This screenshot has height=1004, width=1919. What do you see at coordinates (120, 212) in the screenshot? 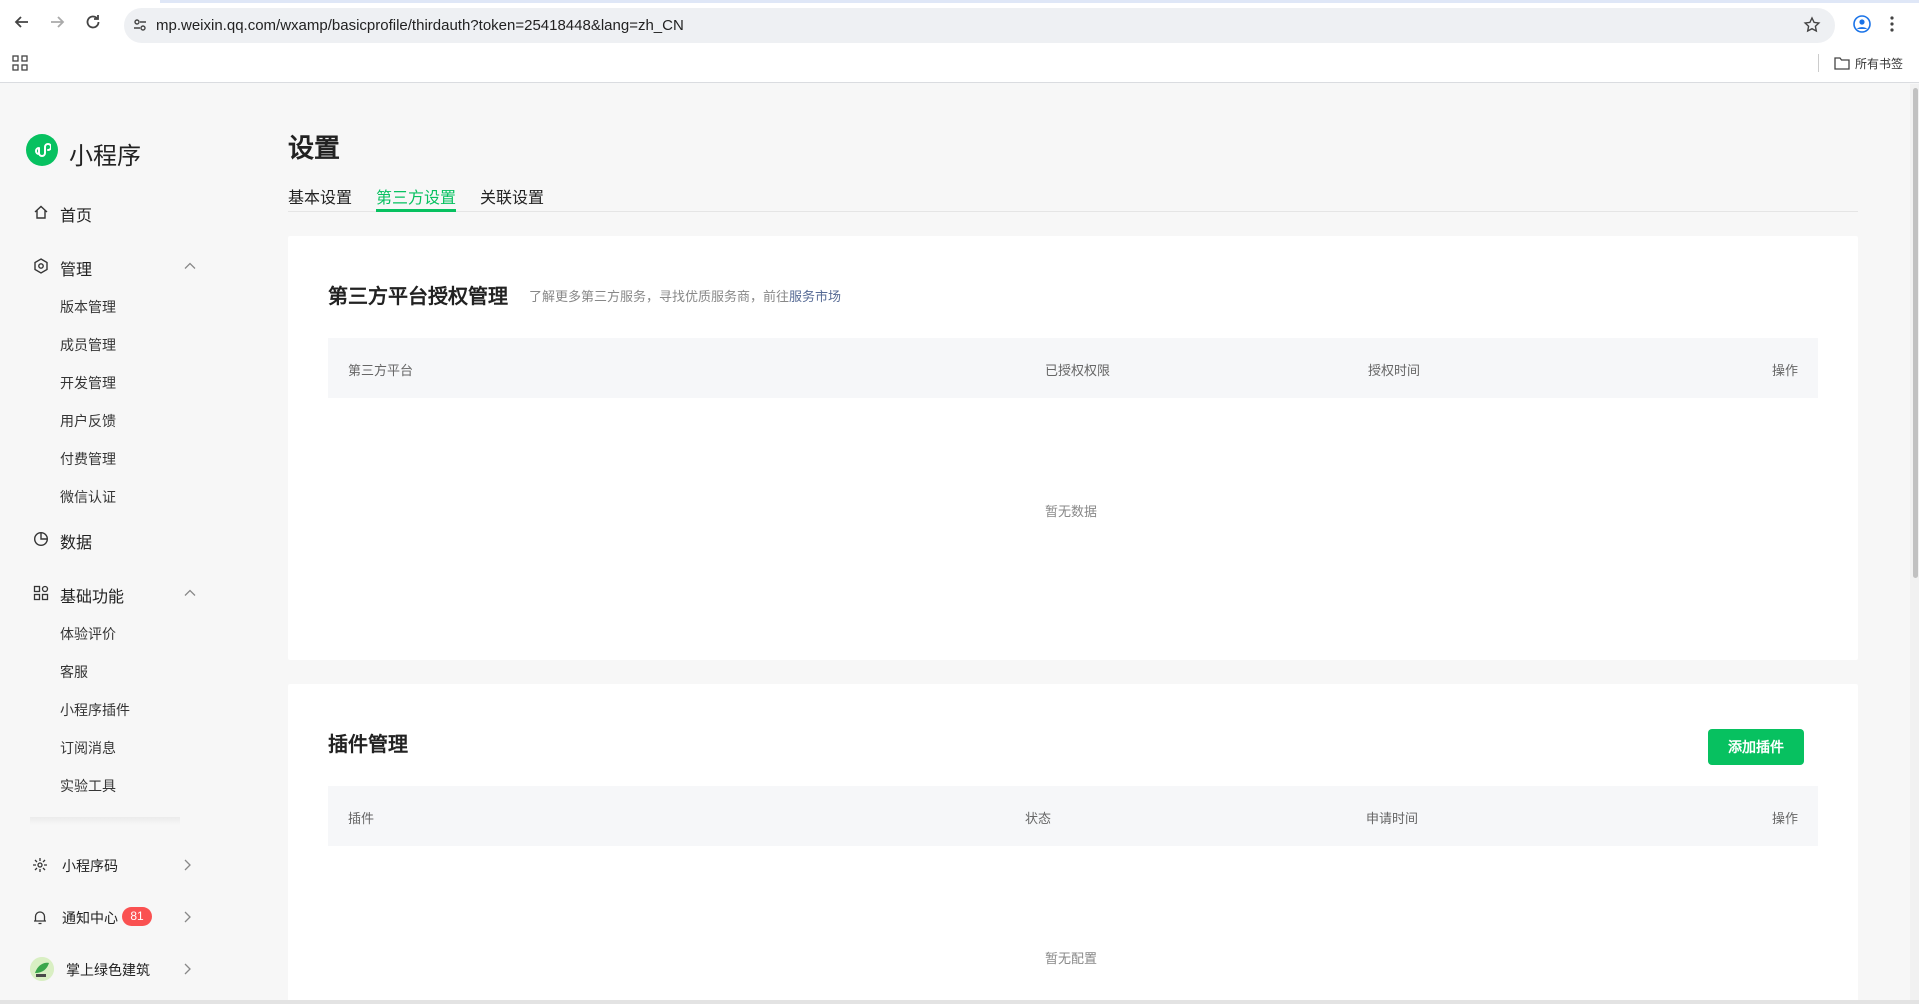
I see `nav-home: 首页` at bounding box center [120, 212].